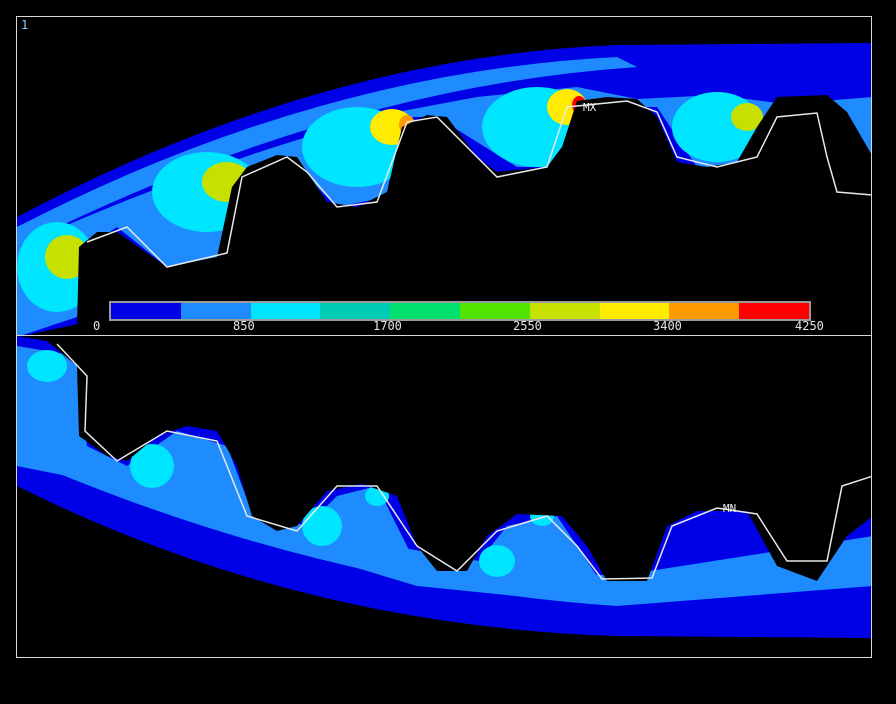 The image size is (896, 704). Describe the element at coordinates (244, 326) in the screenshot. I see `legend-tick: 850` at that location.